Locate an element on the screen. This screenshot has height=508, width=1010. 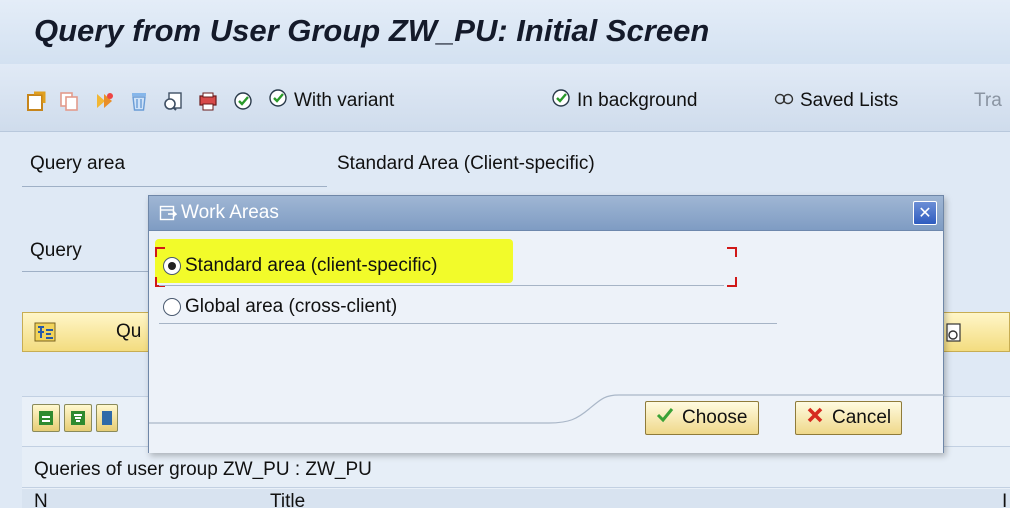
in-background-label: In background is located at coordinates (637, 100).